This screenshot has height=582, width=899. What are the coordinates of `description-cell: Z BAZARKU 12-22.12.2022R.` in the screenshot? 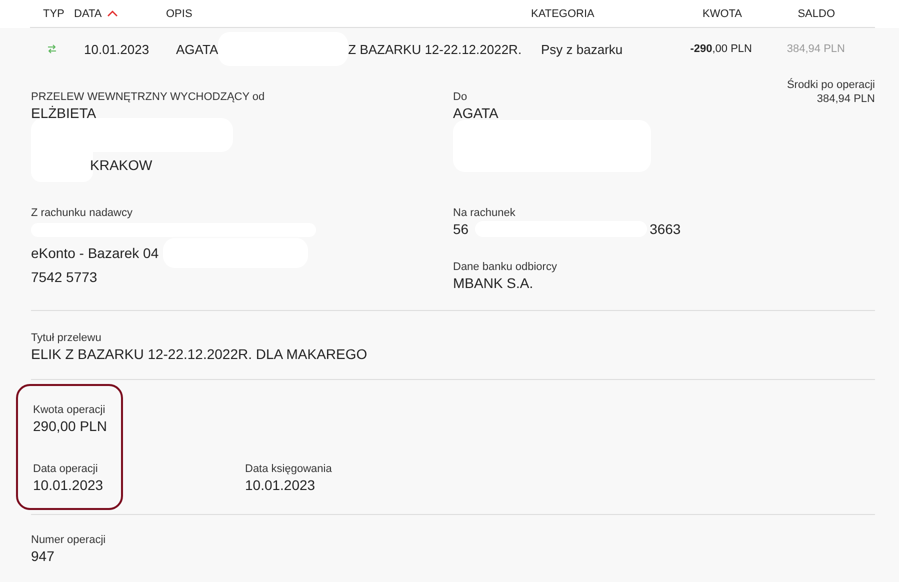 It's located at (435, 49).